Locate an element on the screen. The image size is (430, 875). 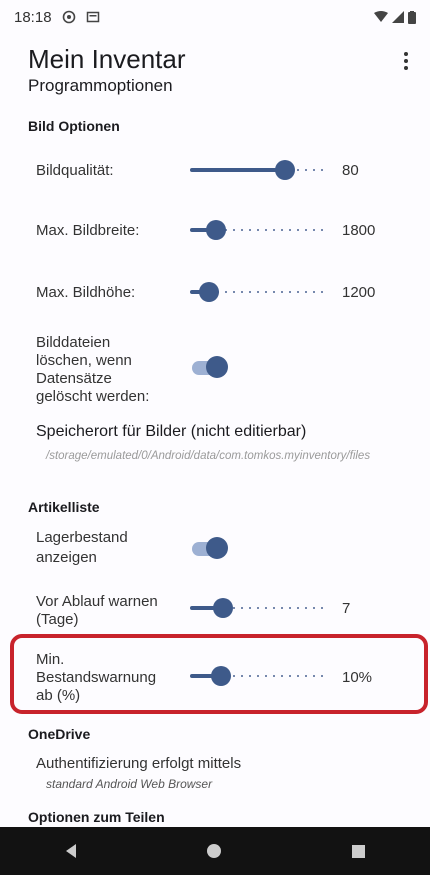
overflow-menu-icon is located at coordinates (406, 61).